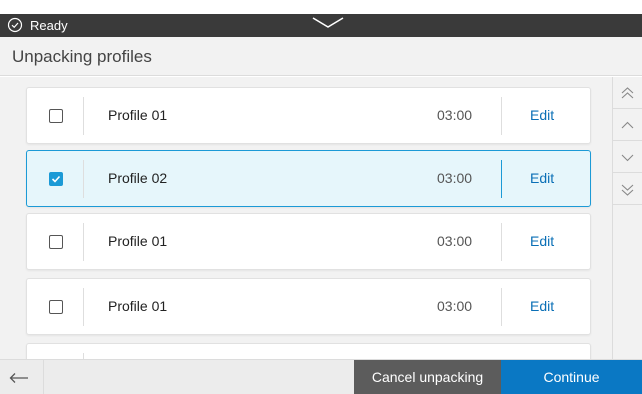 This screenshot has width=642, height=394. I want to click on check-circle-icon, so click(15, 25).